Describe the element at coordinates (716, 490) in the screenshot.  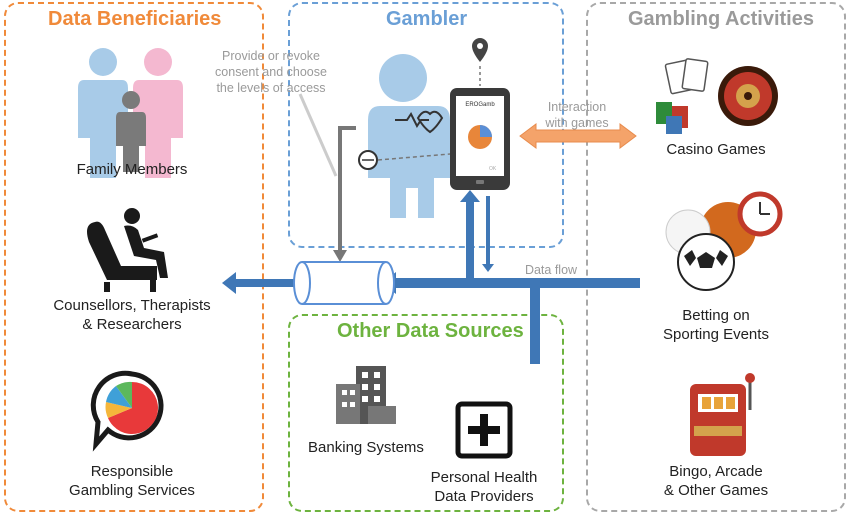
I see `bingo-label-2: & Other Games` at that location.